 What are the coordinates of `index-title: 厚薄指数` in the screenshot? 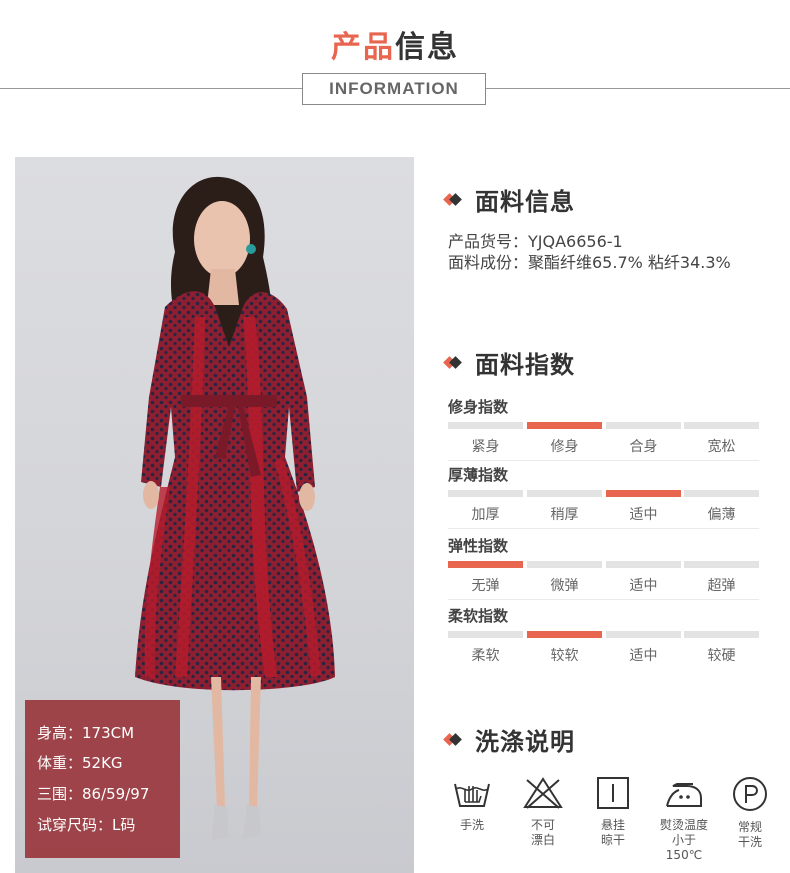 It's located at (478, 475).